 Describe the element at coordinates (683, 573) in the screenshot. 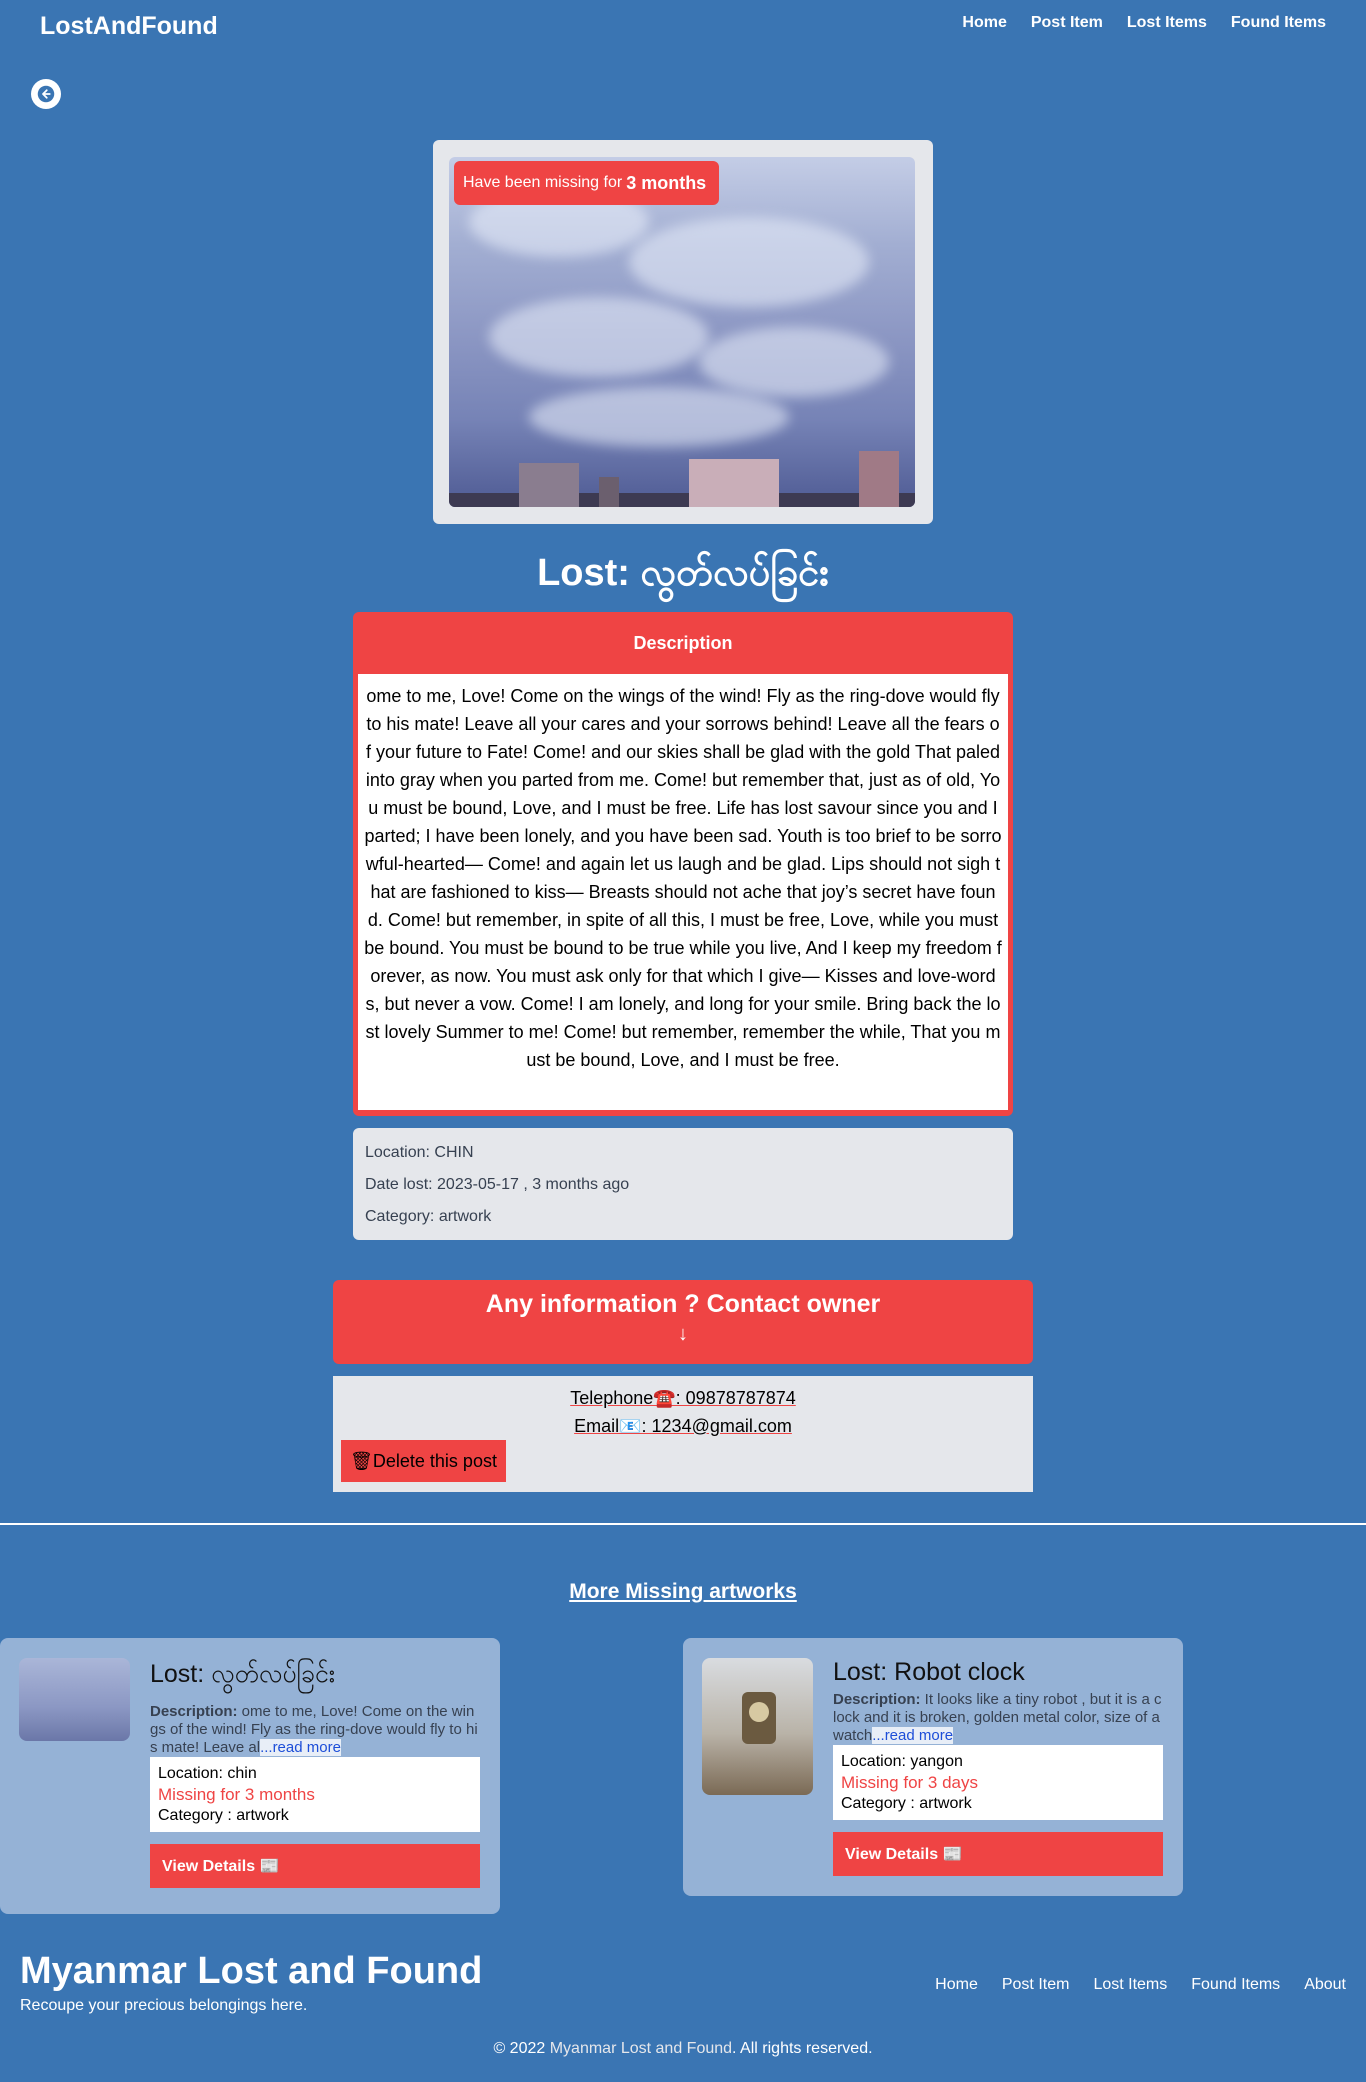

I see `post-title: Lost: လွတ်လပ်ခြင်း` at that location.